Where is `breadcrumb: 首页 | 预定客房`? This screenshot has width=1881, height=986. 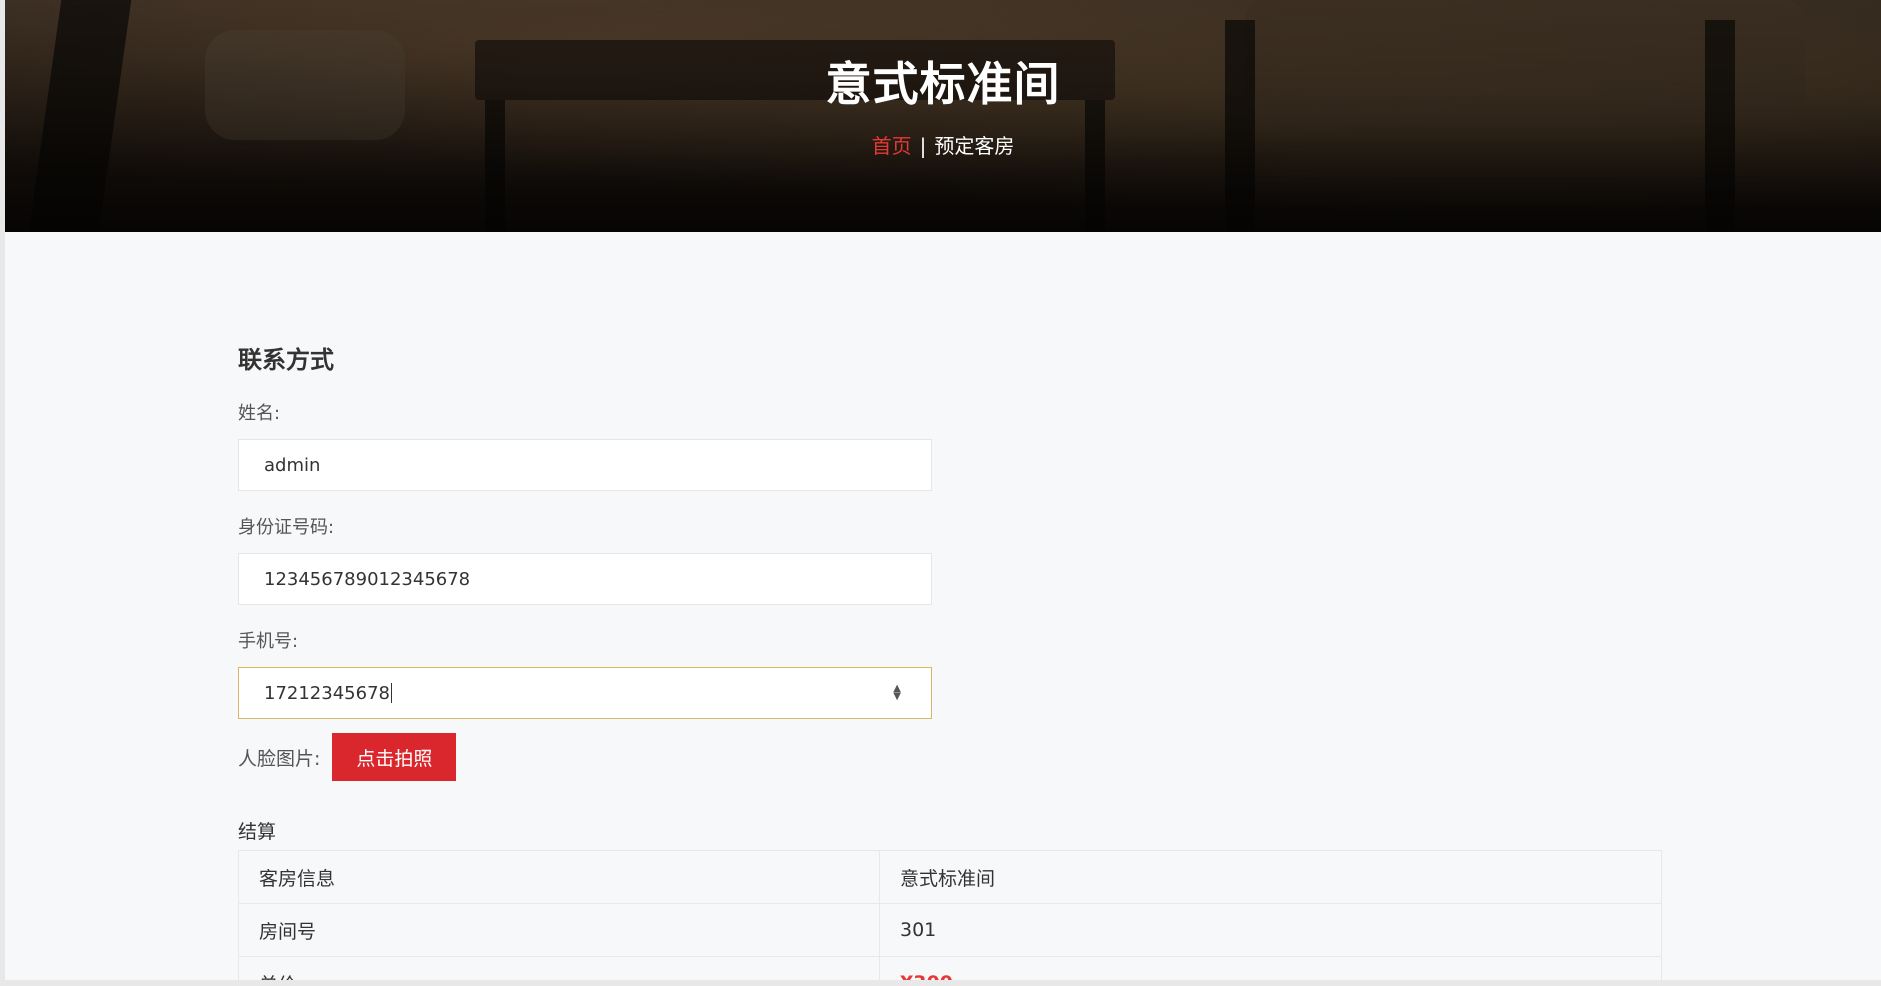
breadcrumb: 首页 | 预定客房 is located at coordinates (943, 144).